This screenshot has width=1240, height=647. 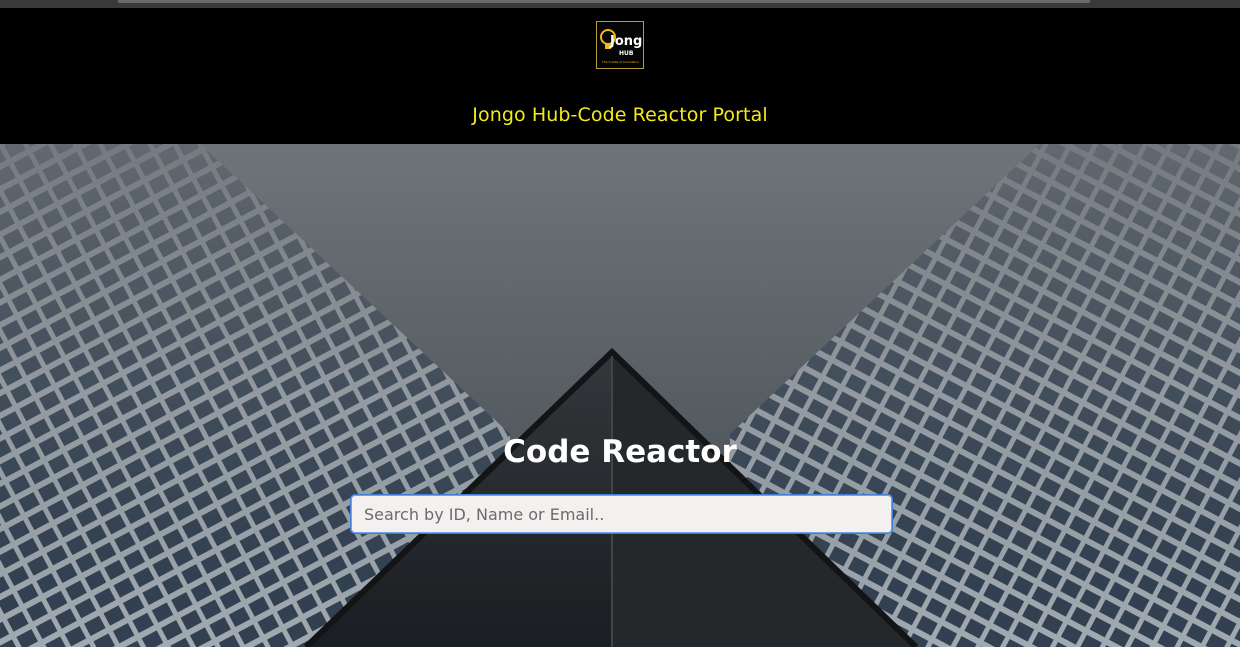 I want to click on lightbulb-icon: Jongo HUB The Cradle of Innovation, so click(x=621, y=46).